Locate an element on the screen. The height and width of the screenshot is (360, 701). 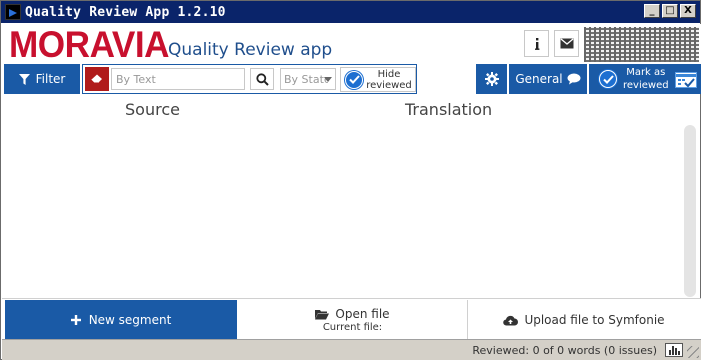
general-label: General is located at coordinates (539, 79).